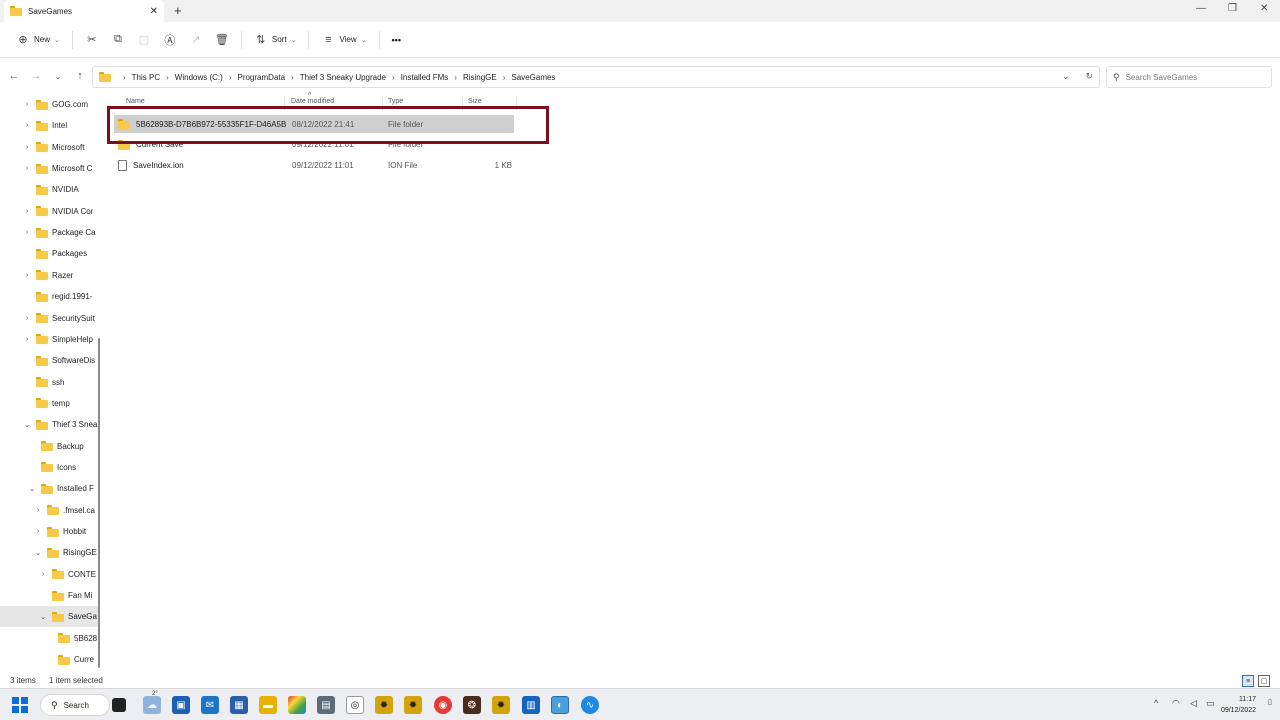 The height and width of the screenshot is (720, 1280). What do you see at coordinates (475, 101) in the screenshot?
I see `column-header-size: Size` at bounding box center [475, 101].